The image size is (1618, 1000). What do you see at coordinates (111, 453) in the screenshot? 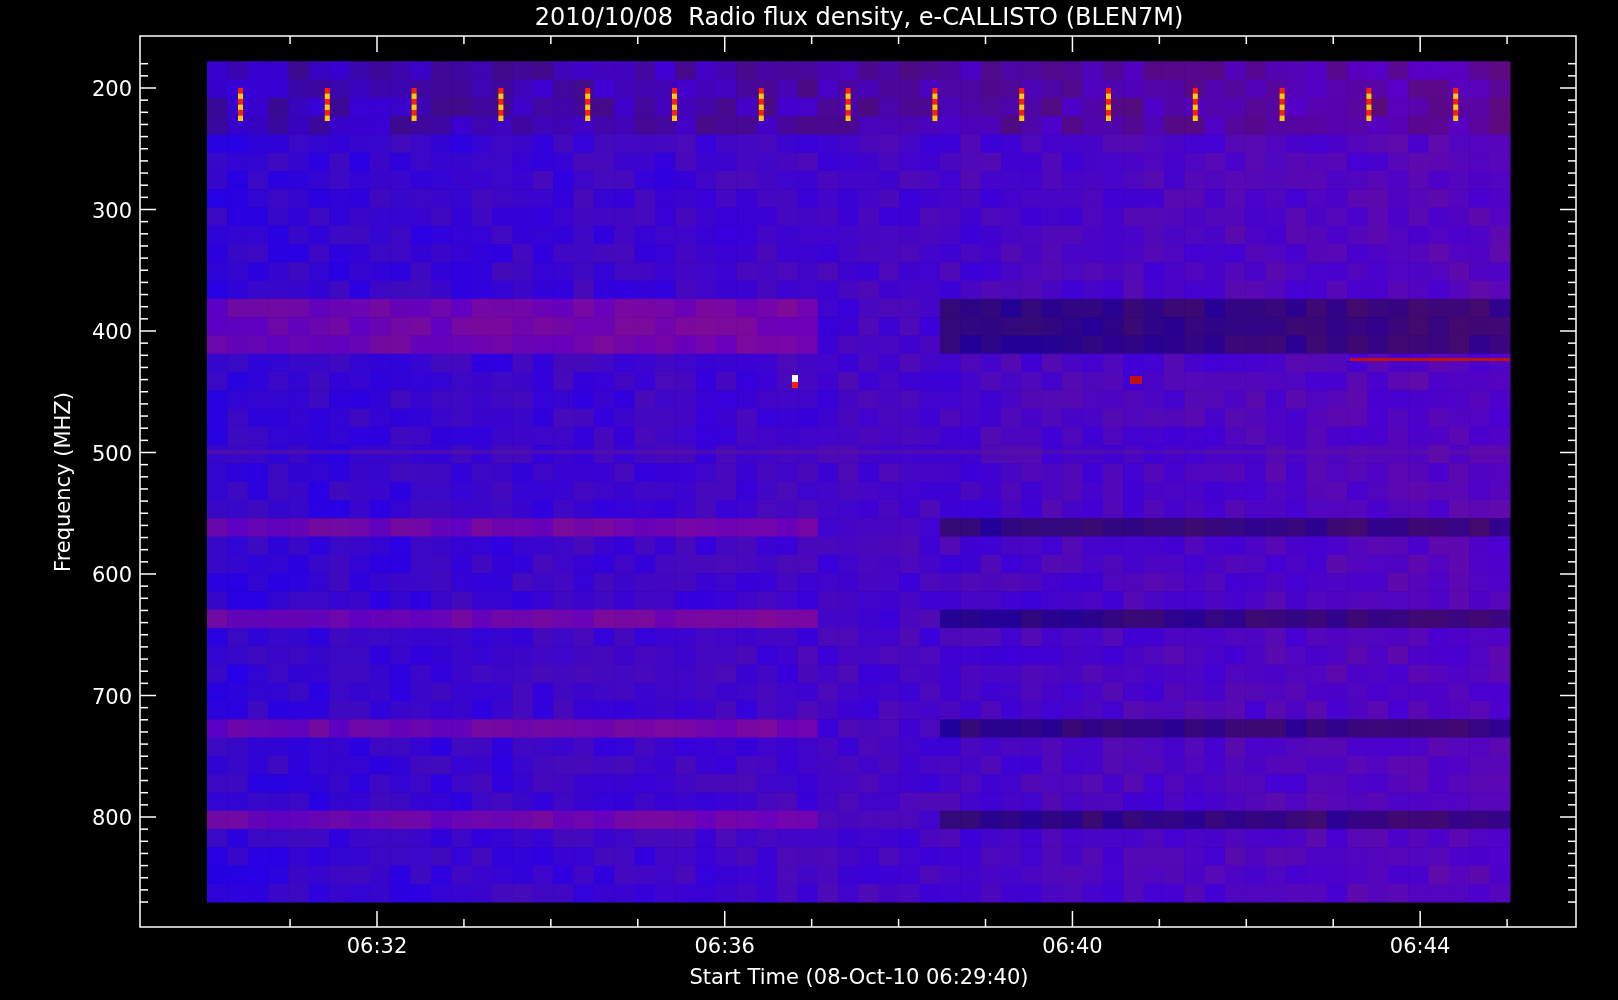
I see `y-tick-label: 500` at bounding box center [111, 453].